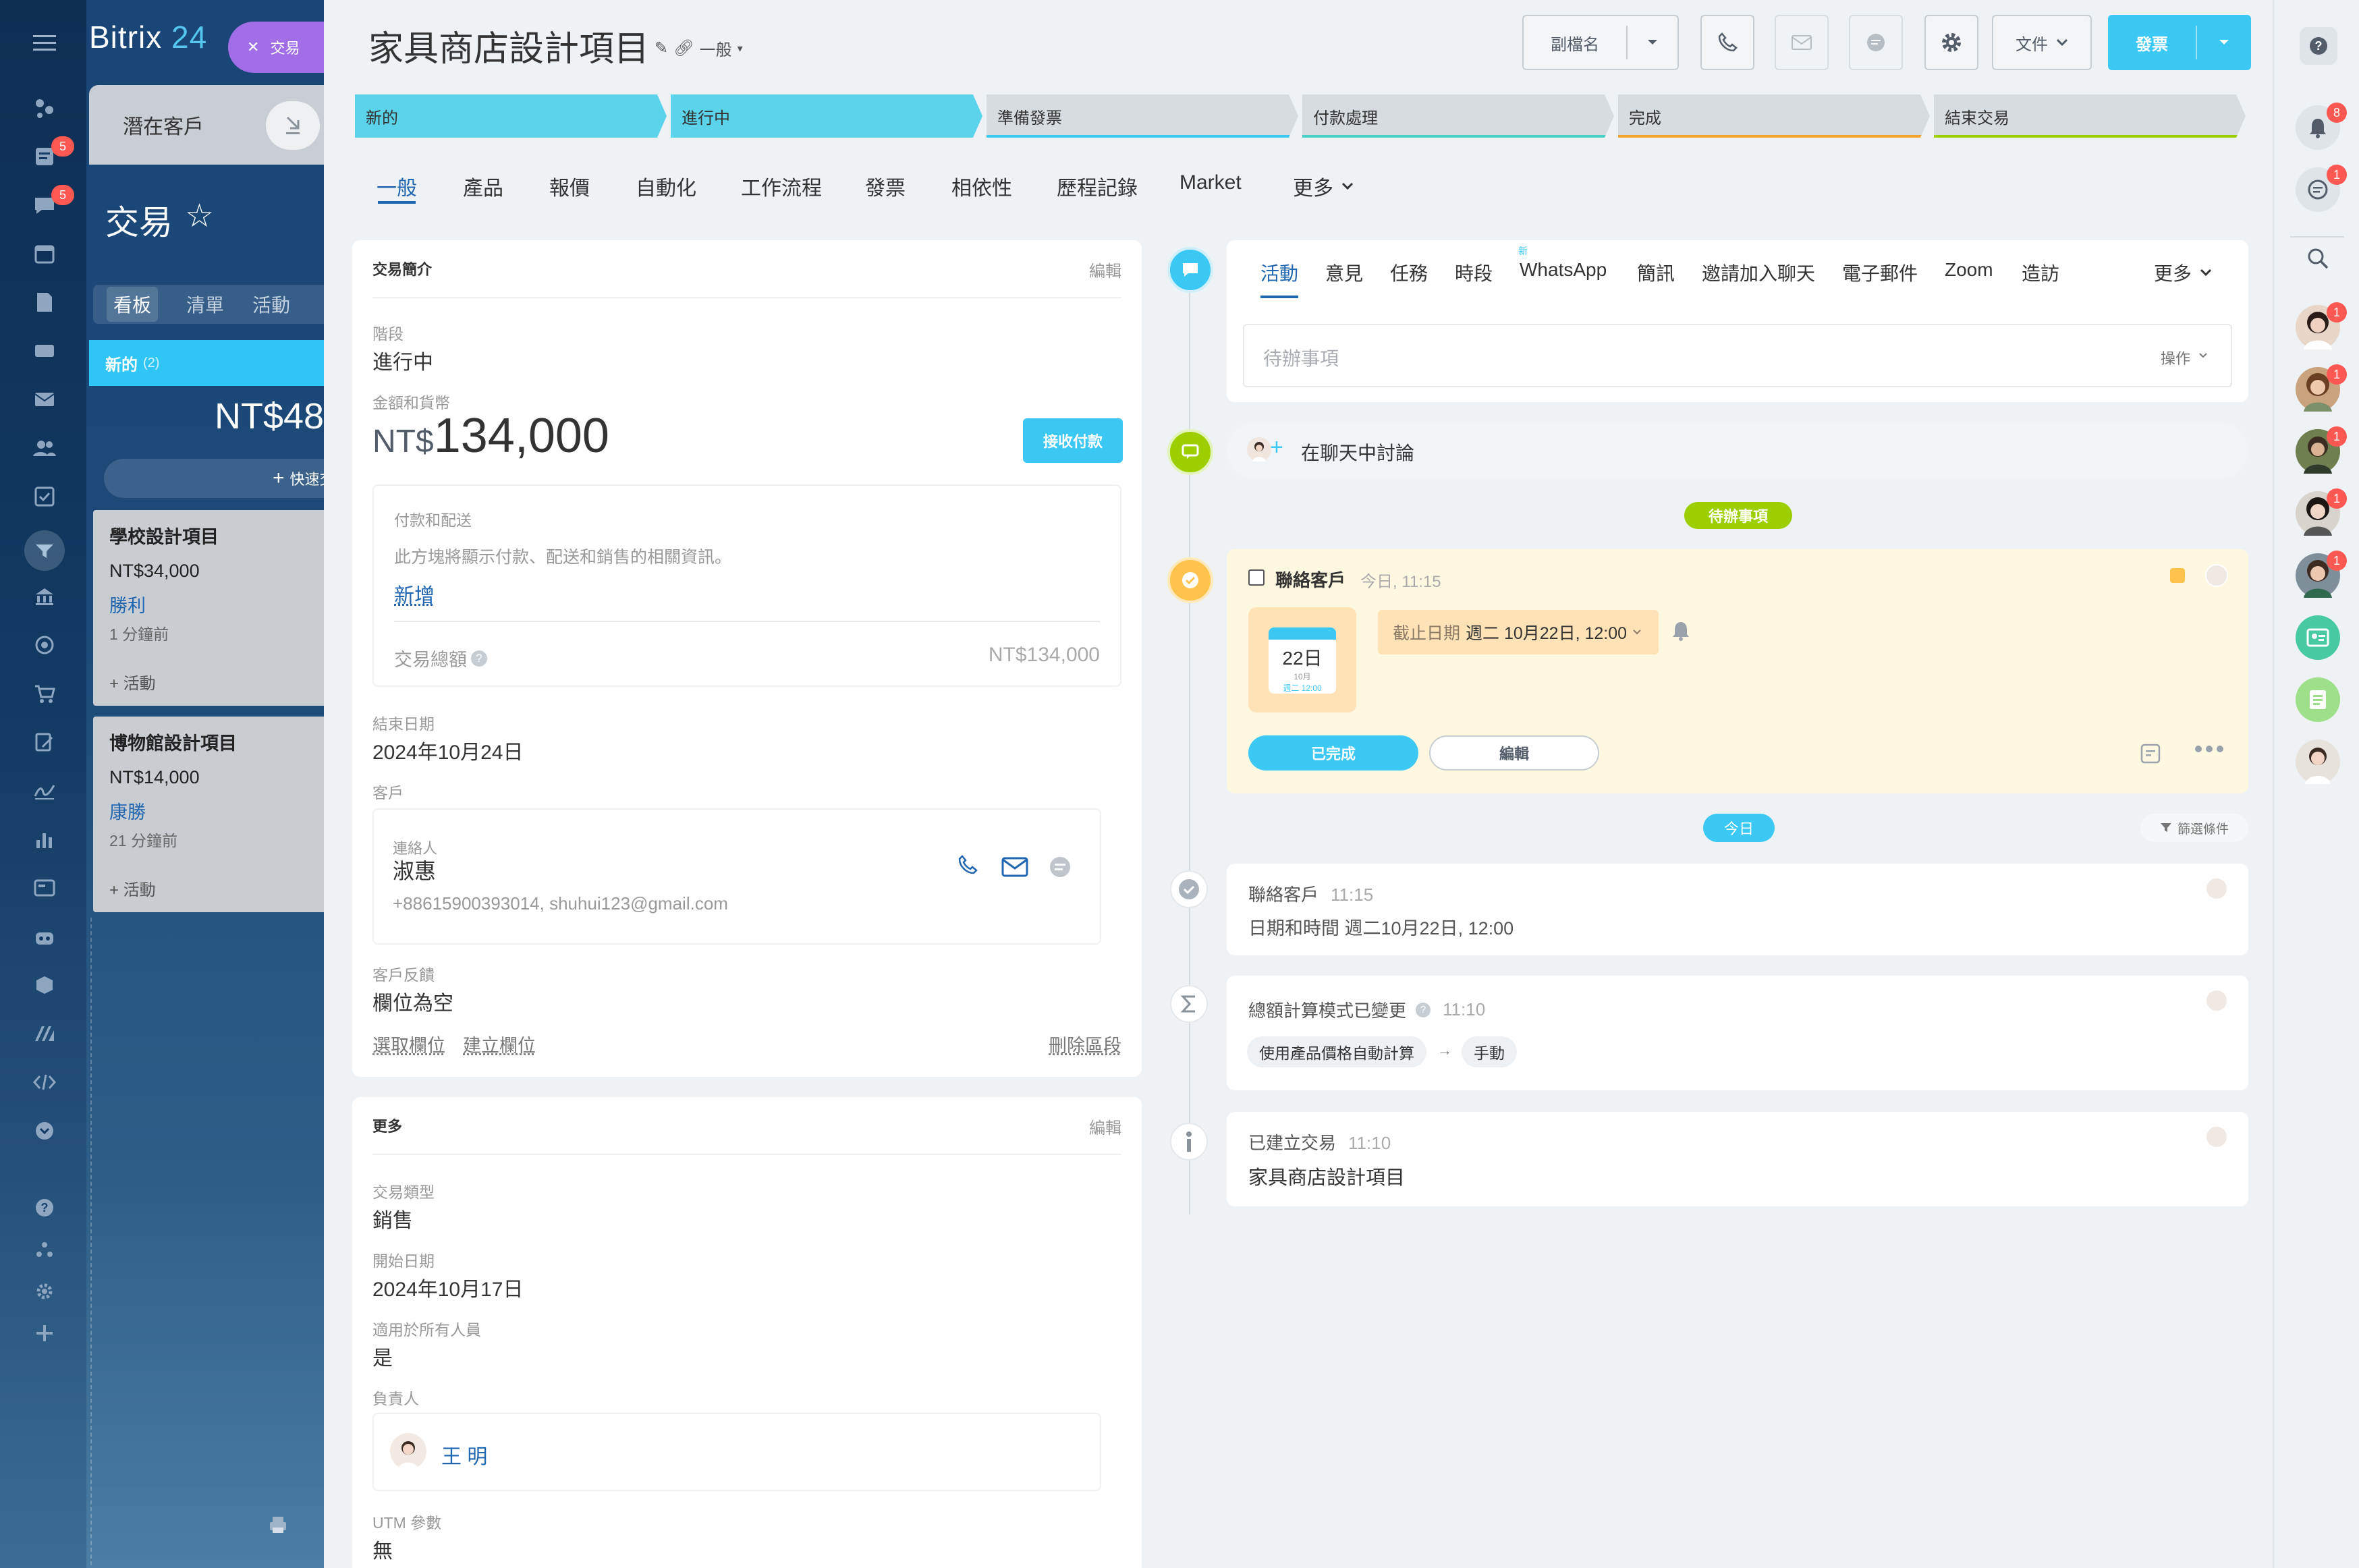 The height and width of the screenshot is (1568, 2359). I want to click on chat-discuss-bar: + 在聊天中討論, so click(1738, 450).